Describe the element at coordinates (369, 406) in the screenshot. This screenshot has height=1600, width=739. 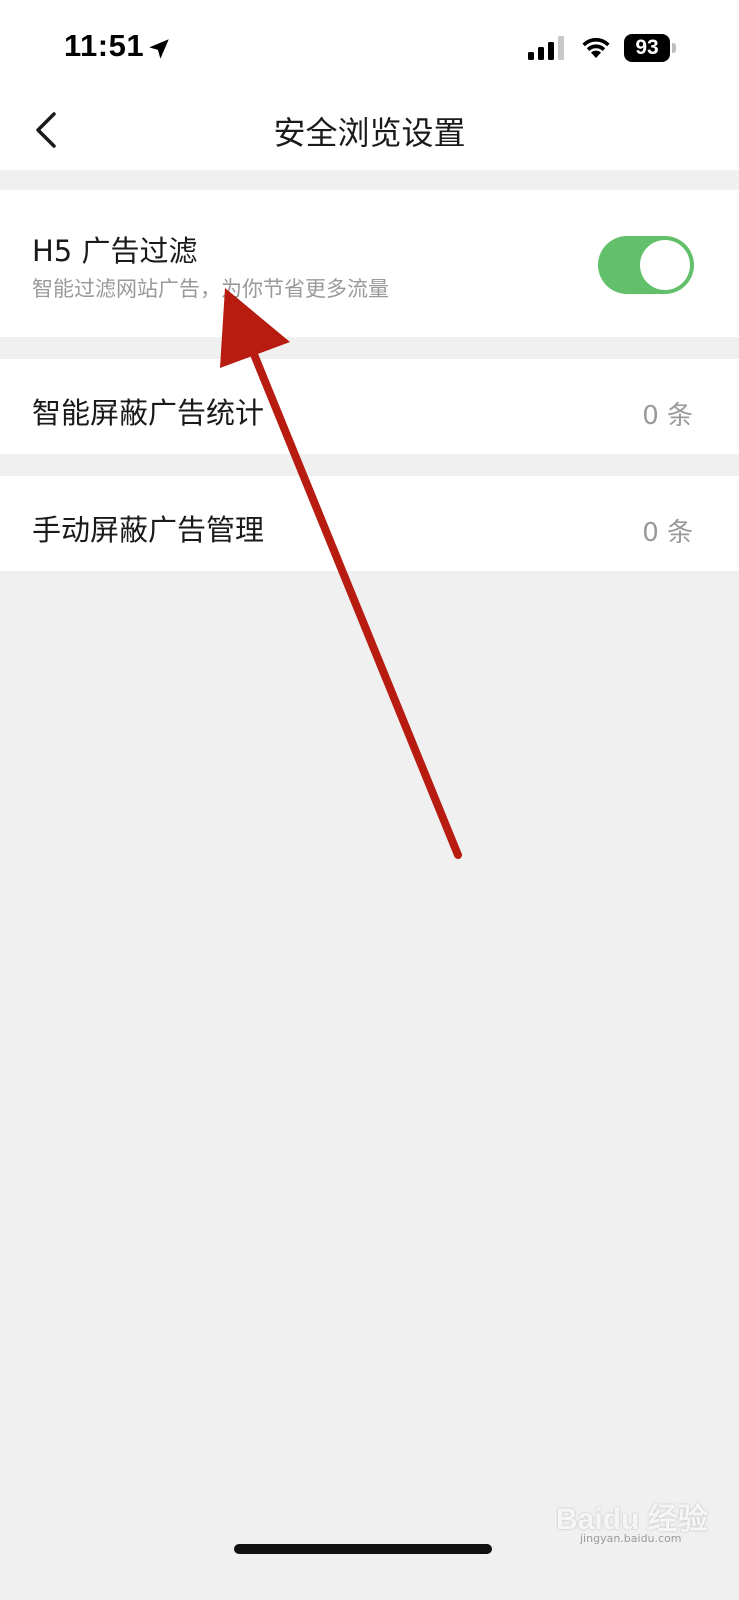
I see `smart-block-stats-row: 智能屏蔽广告统计 0 条` at that location.